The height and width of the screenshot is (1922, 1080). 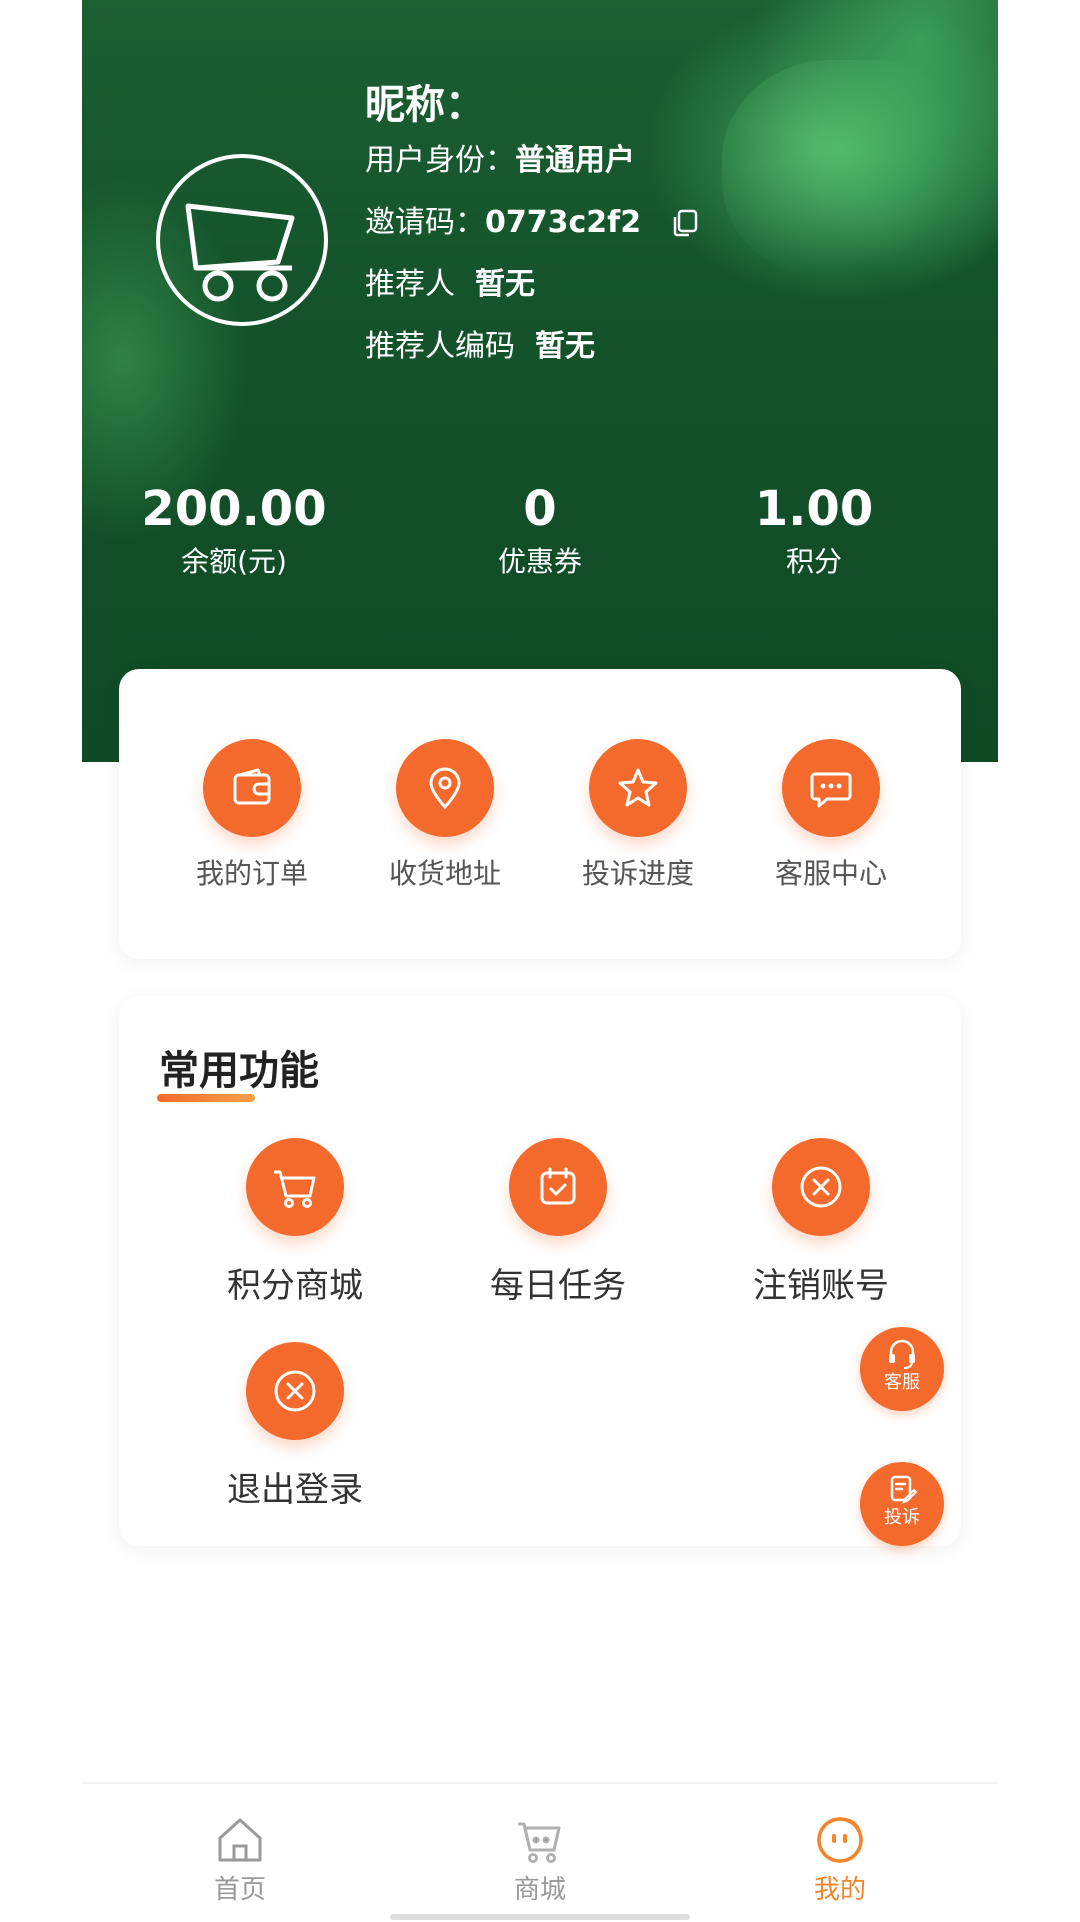 What do you see at coordinates (425, 222) in the screenshot?
I see `invite-label: 邀请码：` at bounding box center [425, 222].